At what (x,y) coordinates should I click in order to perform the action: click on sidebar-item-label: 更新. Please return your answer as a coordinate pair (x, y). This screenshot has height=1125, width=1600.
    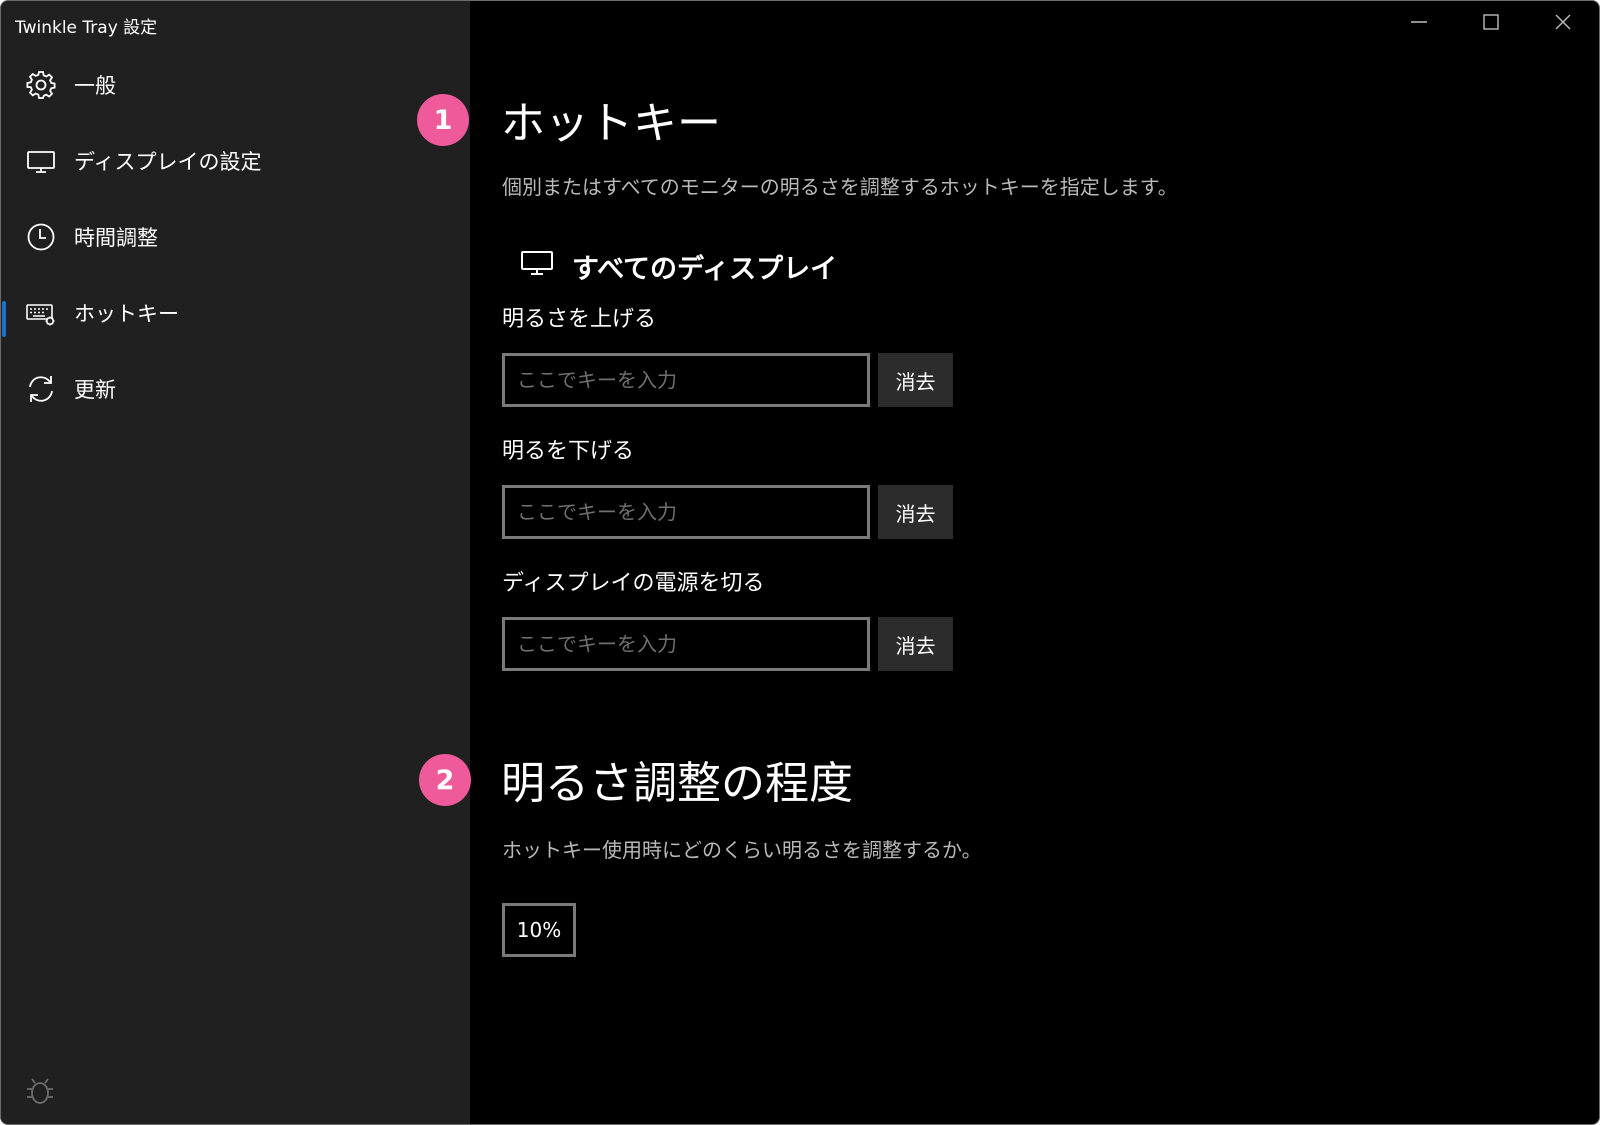
    Looking at the image, I should click on (95, 390).